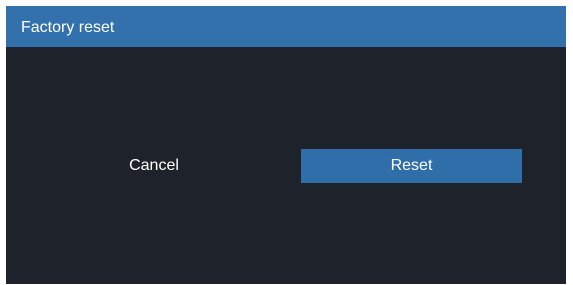 This screenshot has height=285, width=573. Describe the element at coordinates (411, 166) in the screenshot. I see `reset-button: Reset` at that location.